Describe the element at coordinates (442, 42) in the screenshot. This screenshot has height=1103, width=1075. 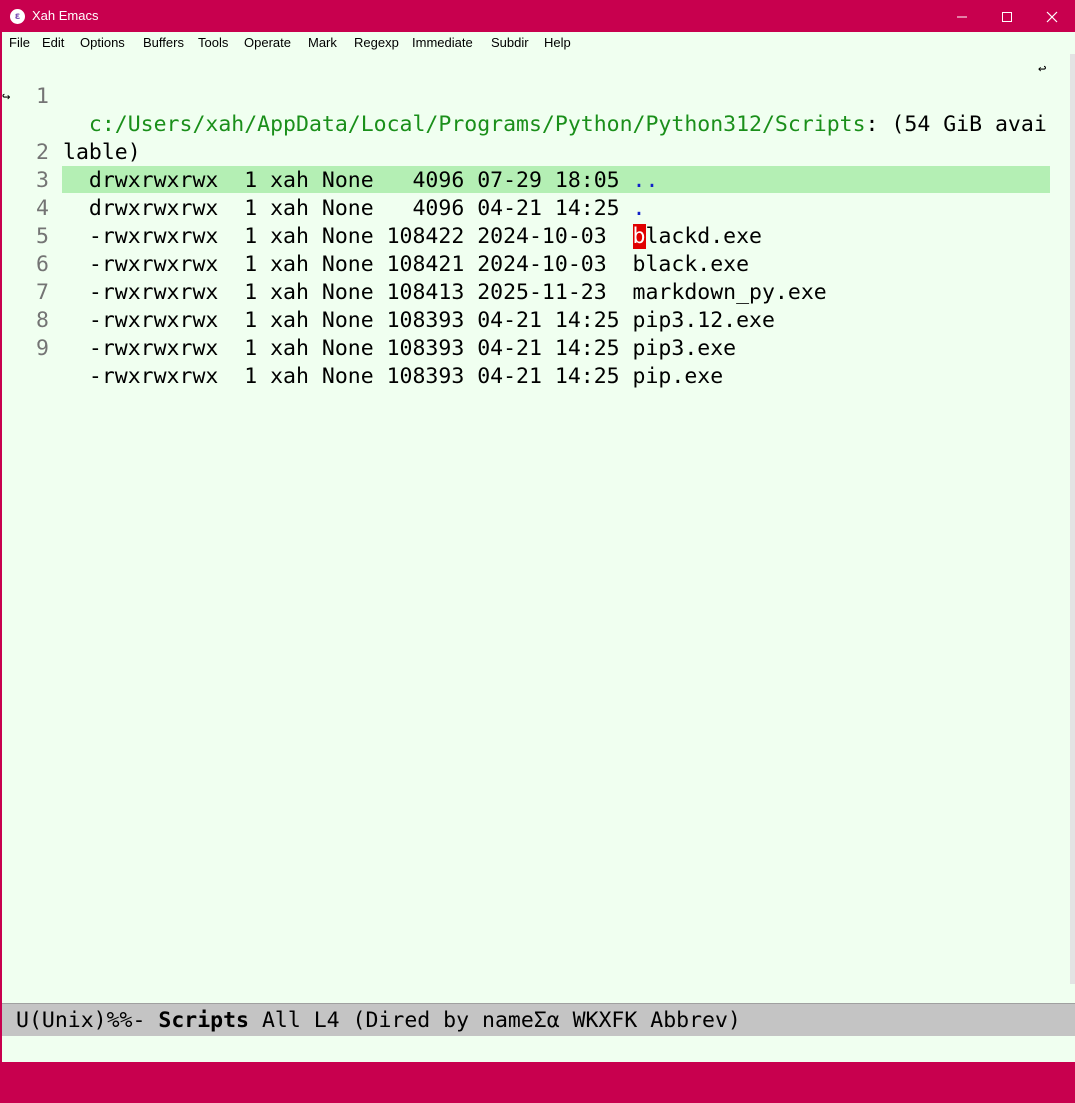
I see `menu-immediate: Immediate` at that location.